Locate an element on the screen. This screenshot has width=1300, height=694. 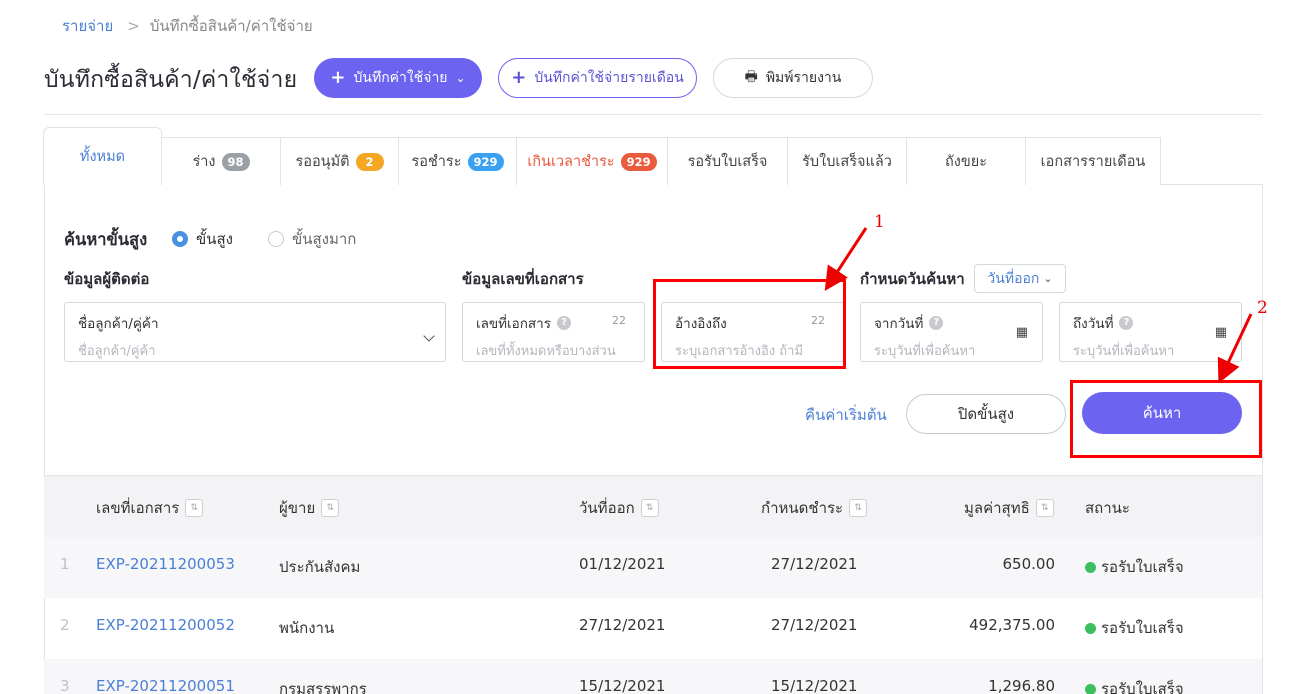
column-due-date: กำหนดชำระ ⇅ is located at coordinates (814, 508).